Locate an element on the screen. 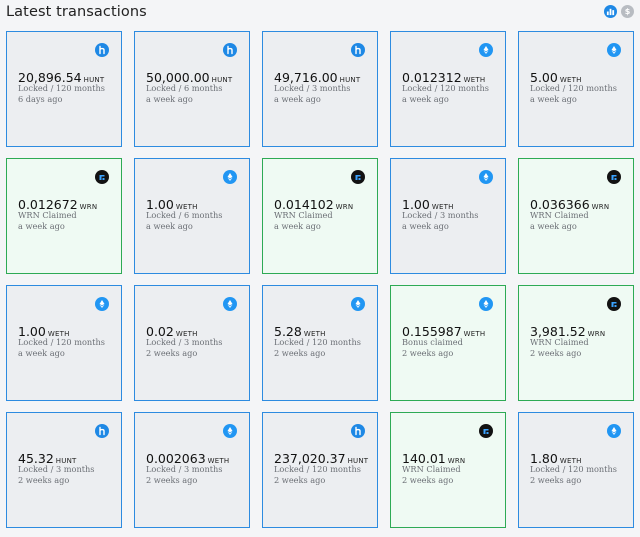 Image resolution: width=640 pixels, height=537 pixels. chart-icon is located at coordinates (610, 11).